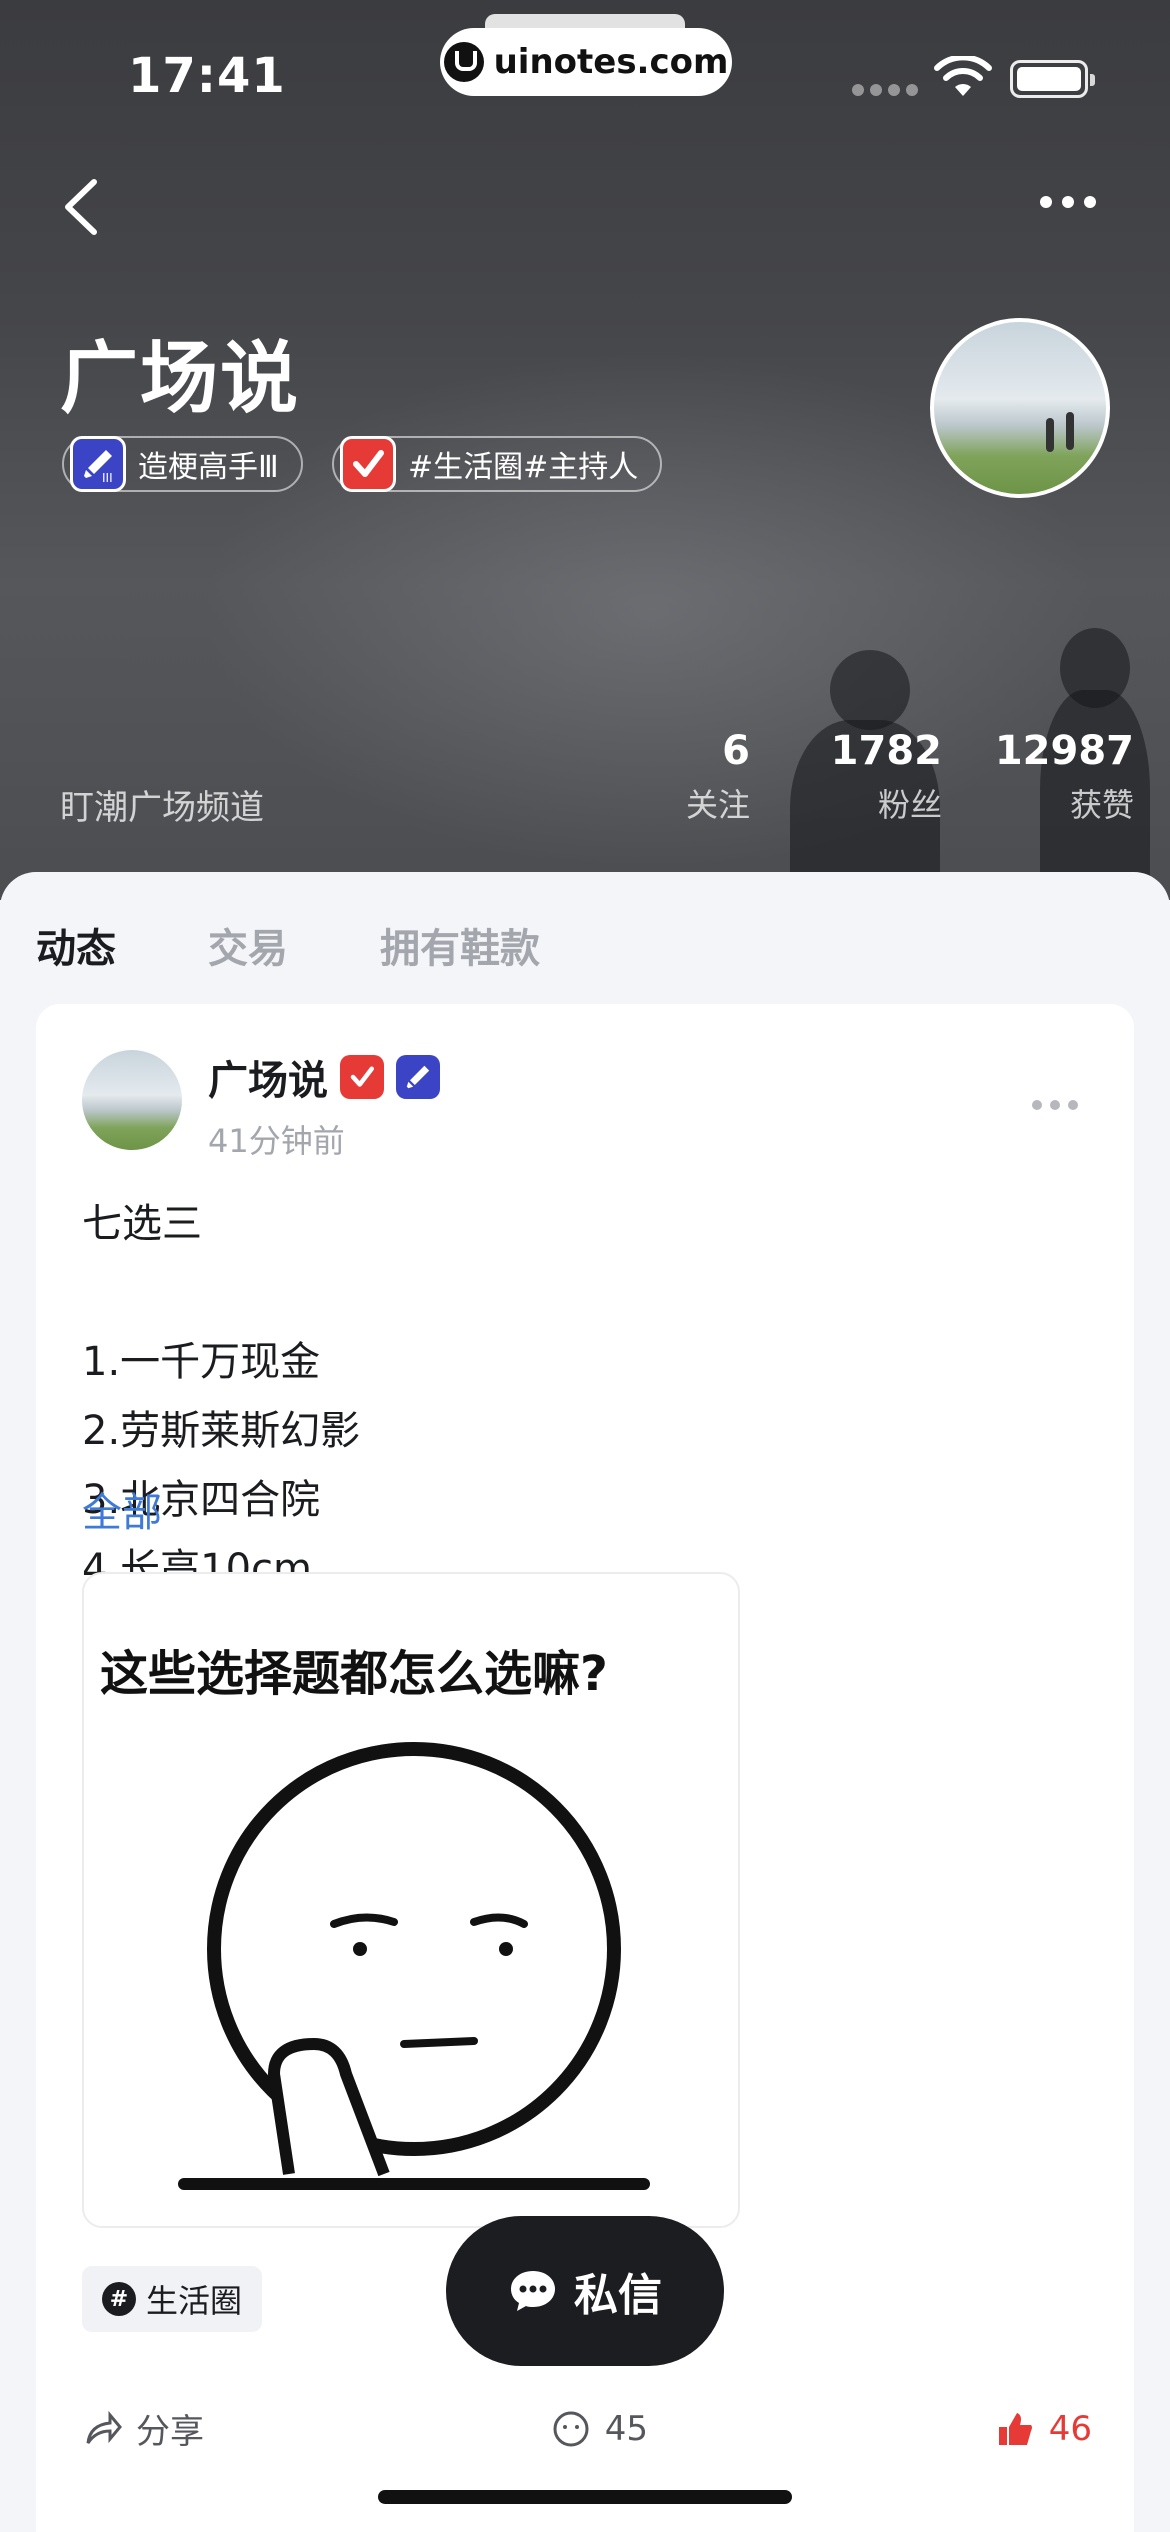 The image size is (1170, 2532). I want to click on stat-following-label: 关注, so click(717, 805).